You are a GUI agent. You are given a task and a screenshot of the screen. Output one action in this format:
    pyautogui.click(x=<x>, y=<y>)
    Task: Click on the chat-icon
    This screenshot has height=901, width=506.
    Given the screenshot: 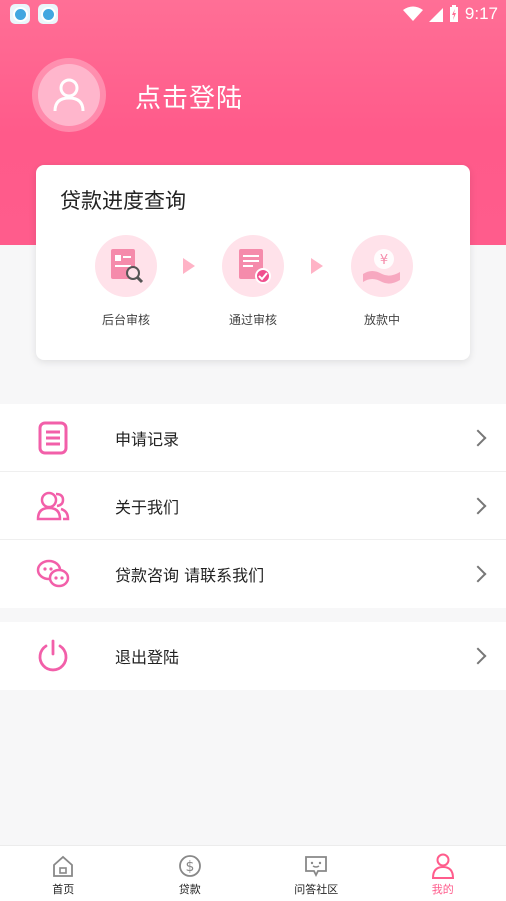 What is the action you would take?
    pyautogui.click(x=53, y=574)
    